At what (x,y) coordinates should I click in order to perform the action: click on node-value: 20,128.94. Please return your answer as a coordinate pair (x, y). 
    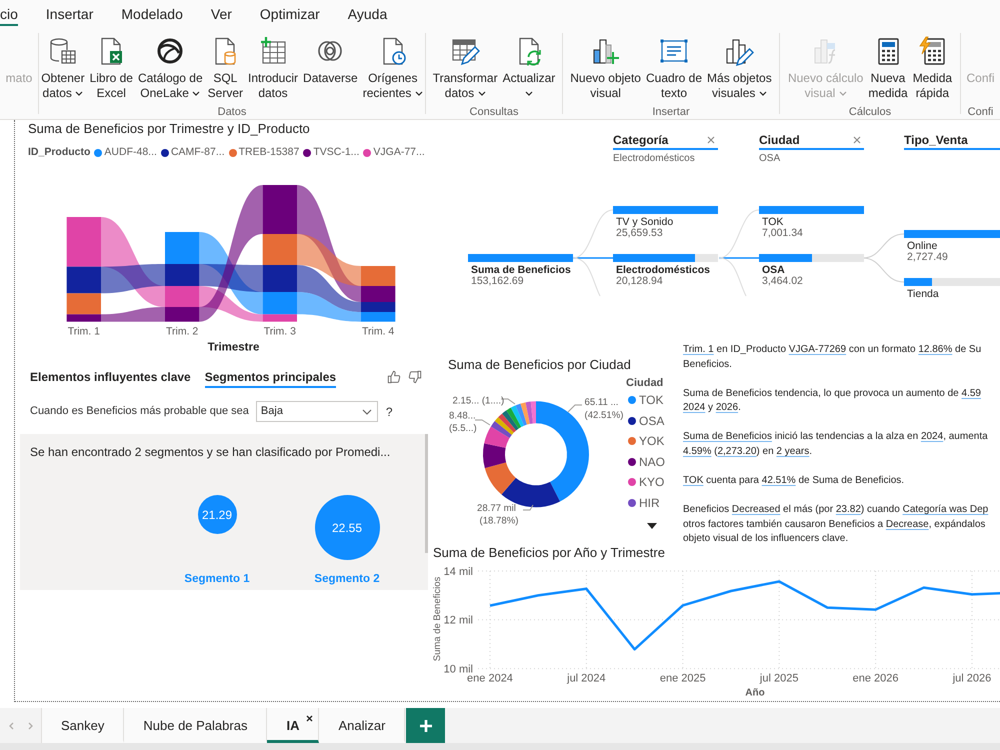
    Looking at the image, I should click on (639, 281).